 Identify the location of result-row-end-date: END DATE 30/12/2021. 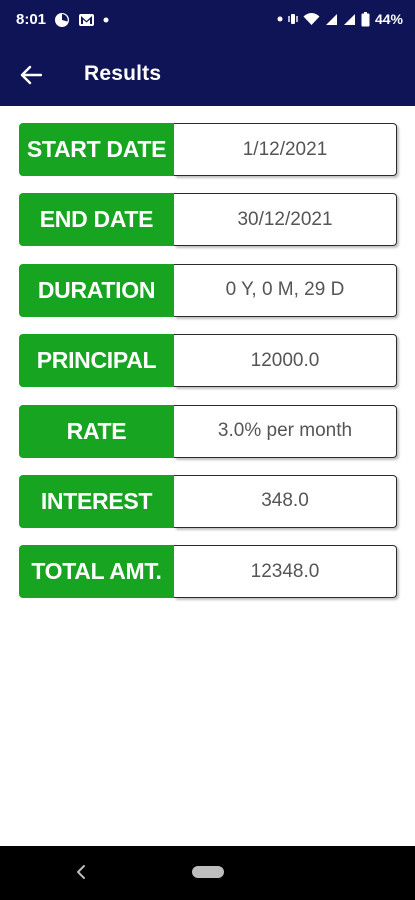
(208, 220).